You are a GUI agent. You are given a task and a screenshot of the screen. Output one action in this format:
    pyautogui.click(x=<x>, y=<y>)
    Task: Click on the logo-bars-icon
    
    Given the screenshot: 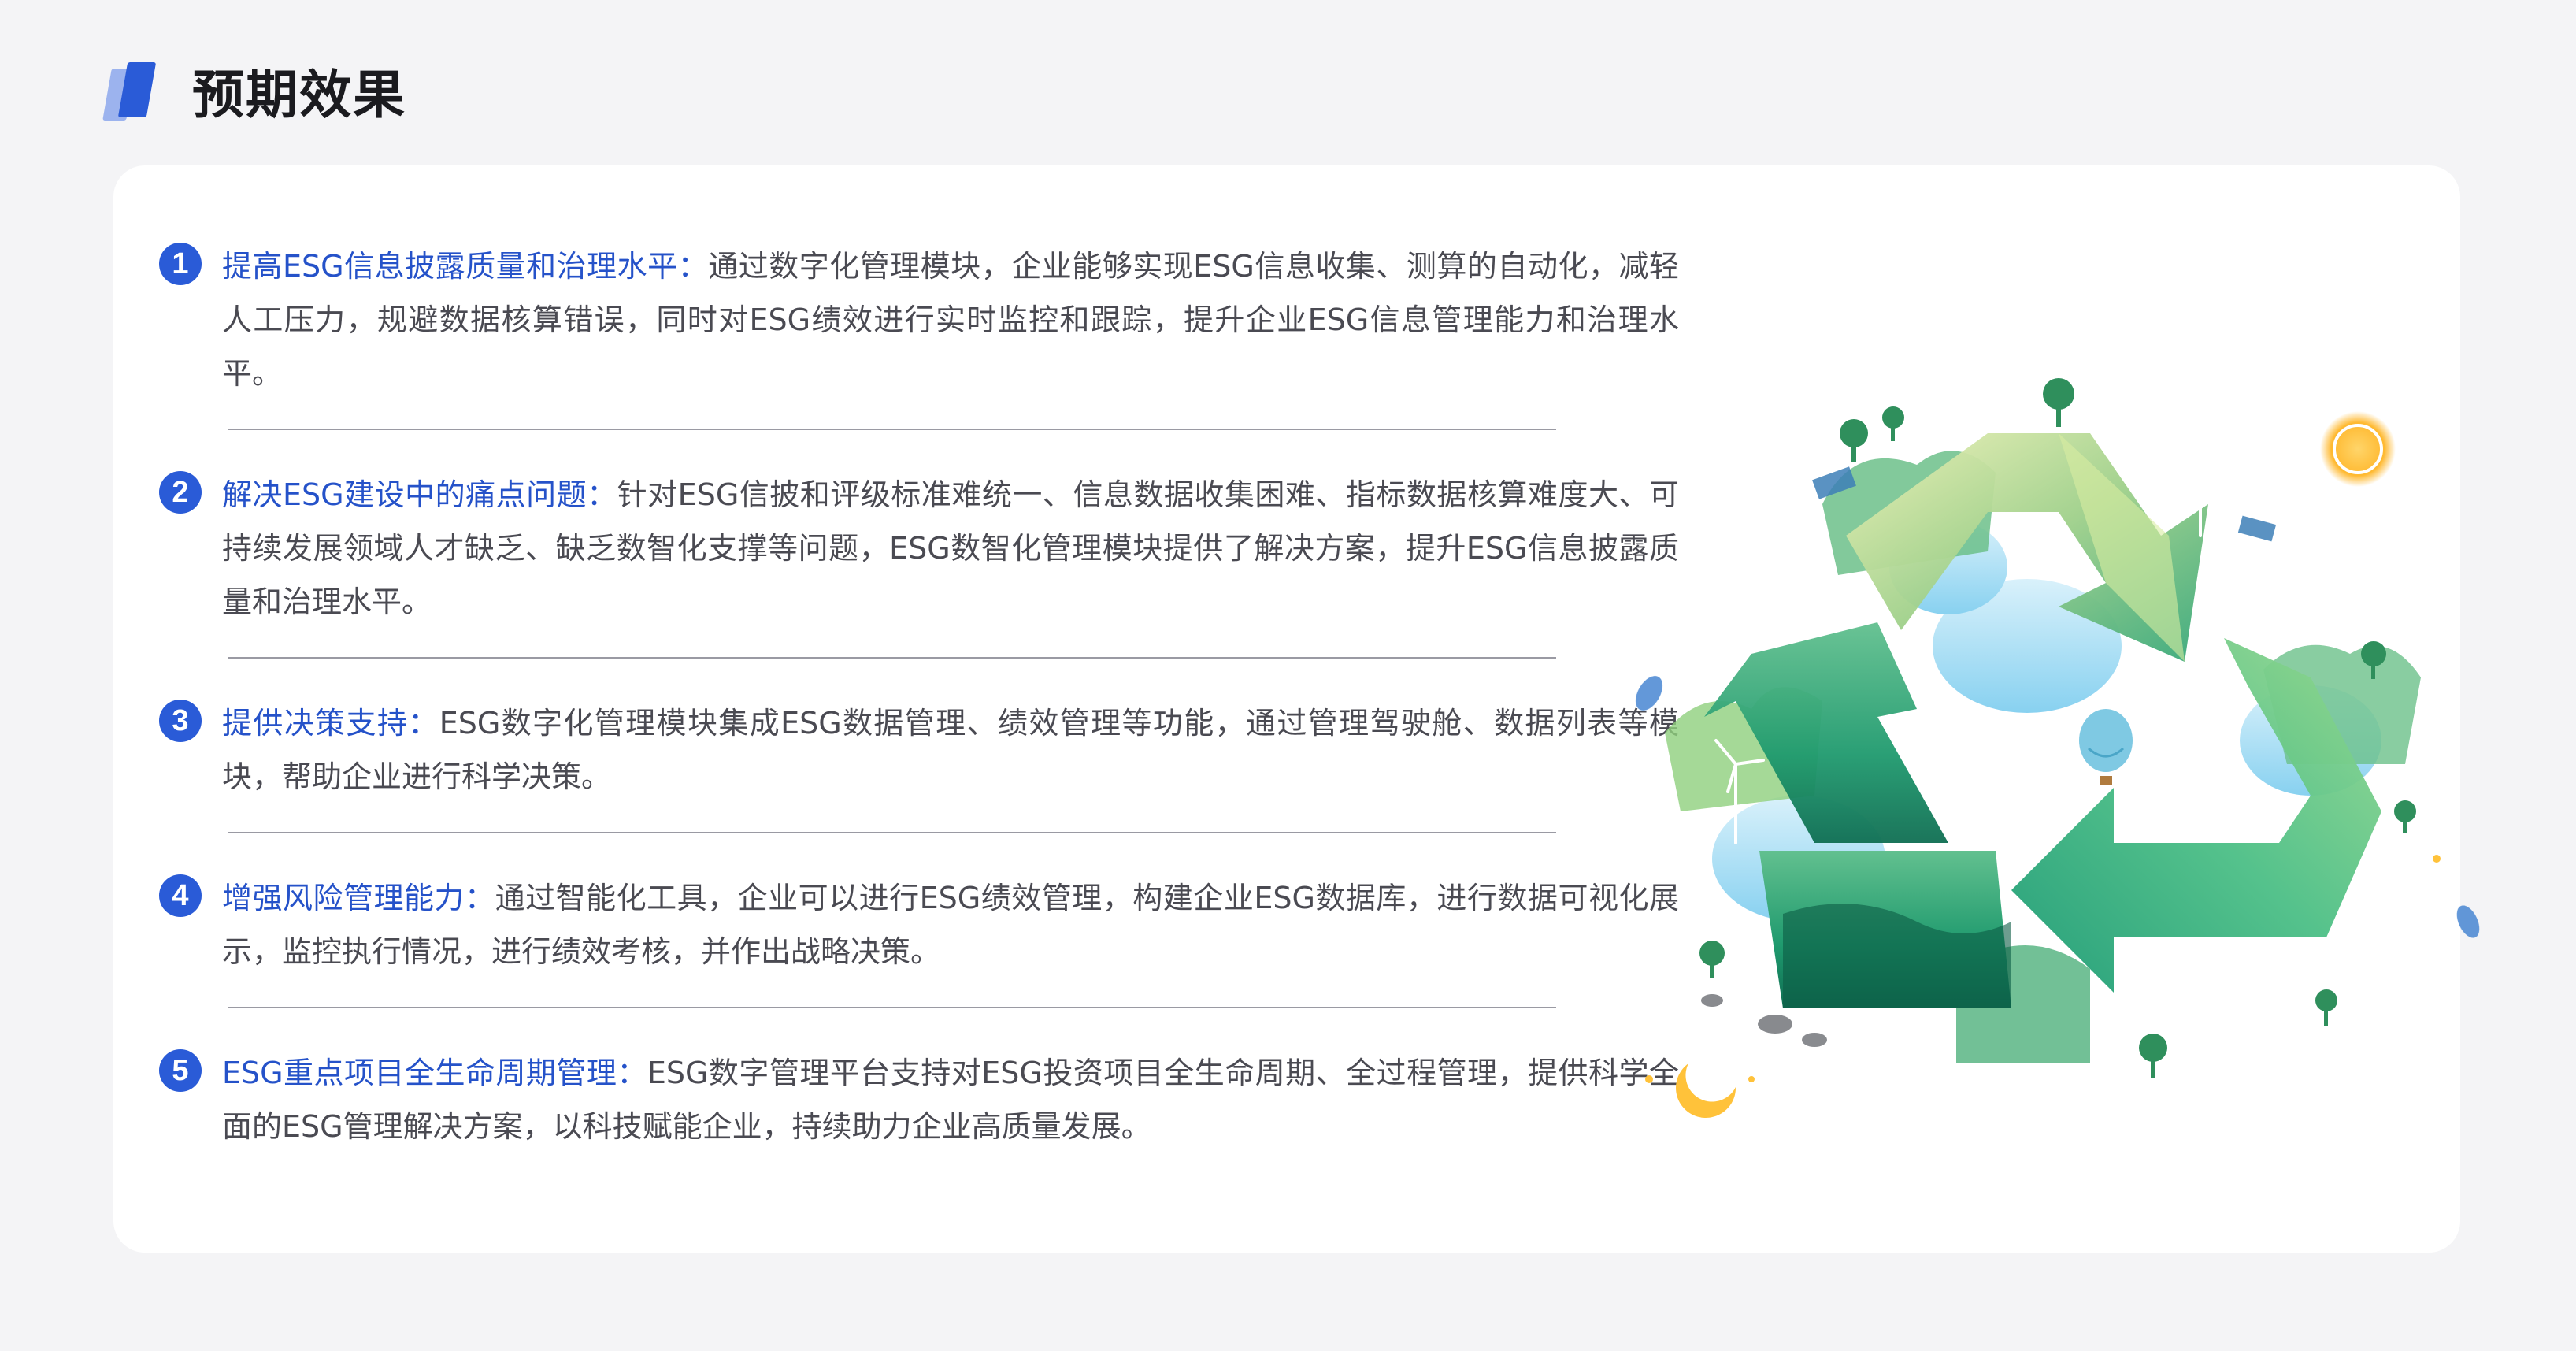 What is the action you would take?
    pyautogui.click(x=130, y=91)
    